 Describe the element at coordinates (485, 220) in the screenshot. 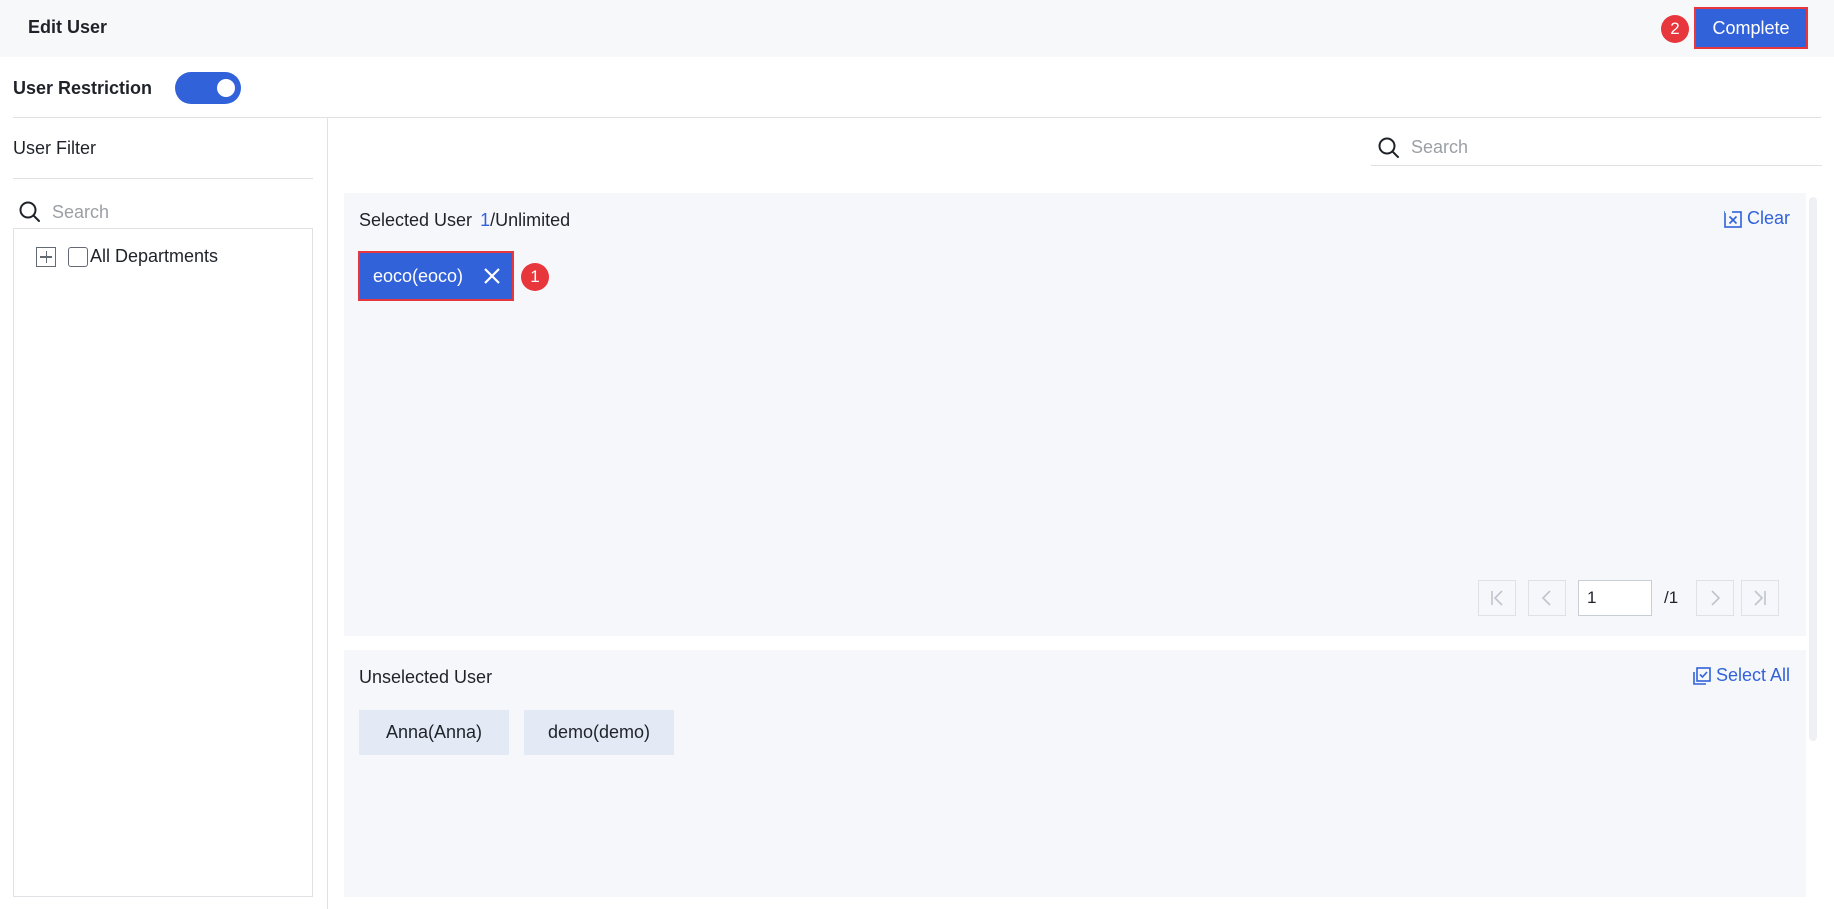

I see `selected-count: 1` at that location.